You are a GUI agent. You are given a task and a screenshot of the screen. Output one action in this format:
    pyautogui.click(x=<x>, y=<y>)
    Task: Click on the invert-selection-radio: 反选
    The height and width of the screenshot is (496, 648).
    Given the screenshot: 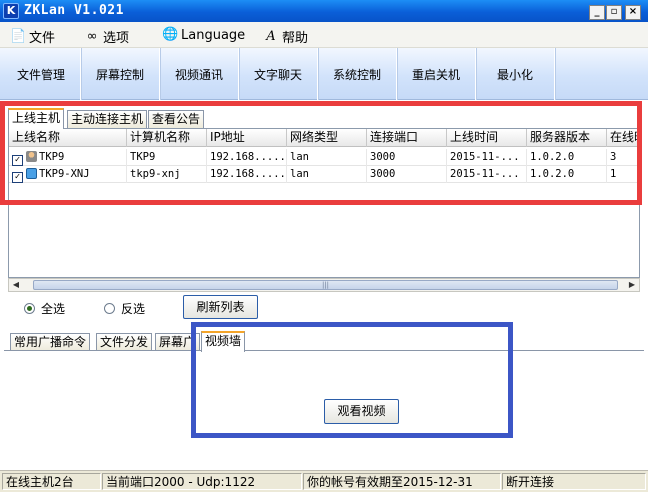 What is the action you would take?
    pyautogui.click(x=124, y=308)
    